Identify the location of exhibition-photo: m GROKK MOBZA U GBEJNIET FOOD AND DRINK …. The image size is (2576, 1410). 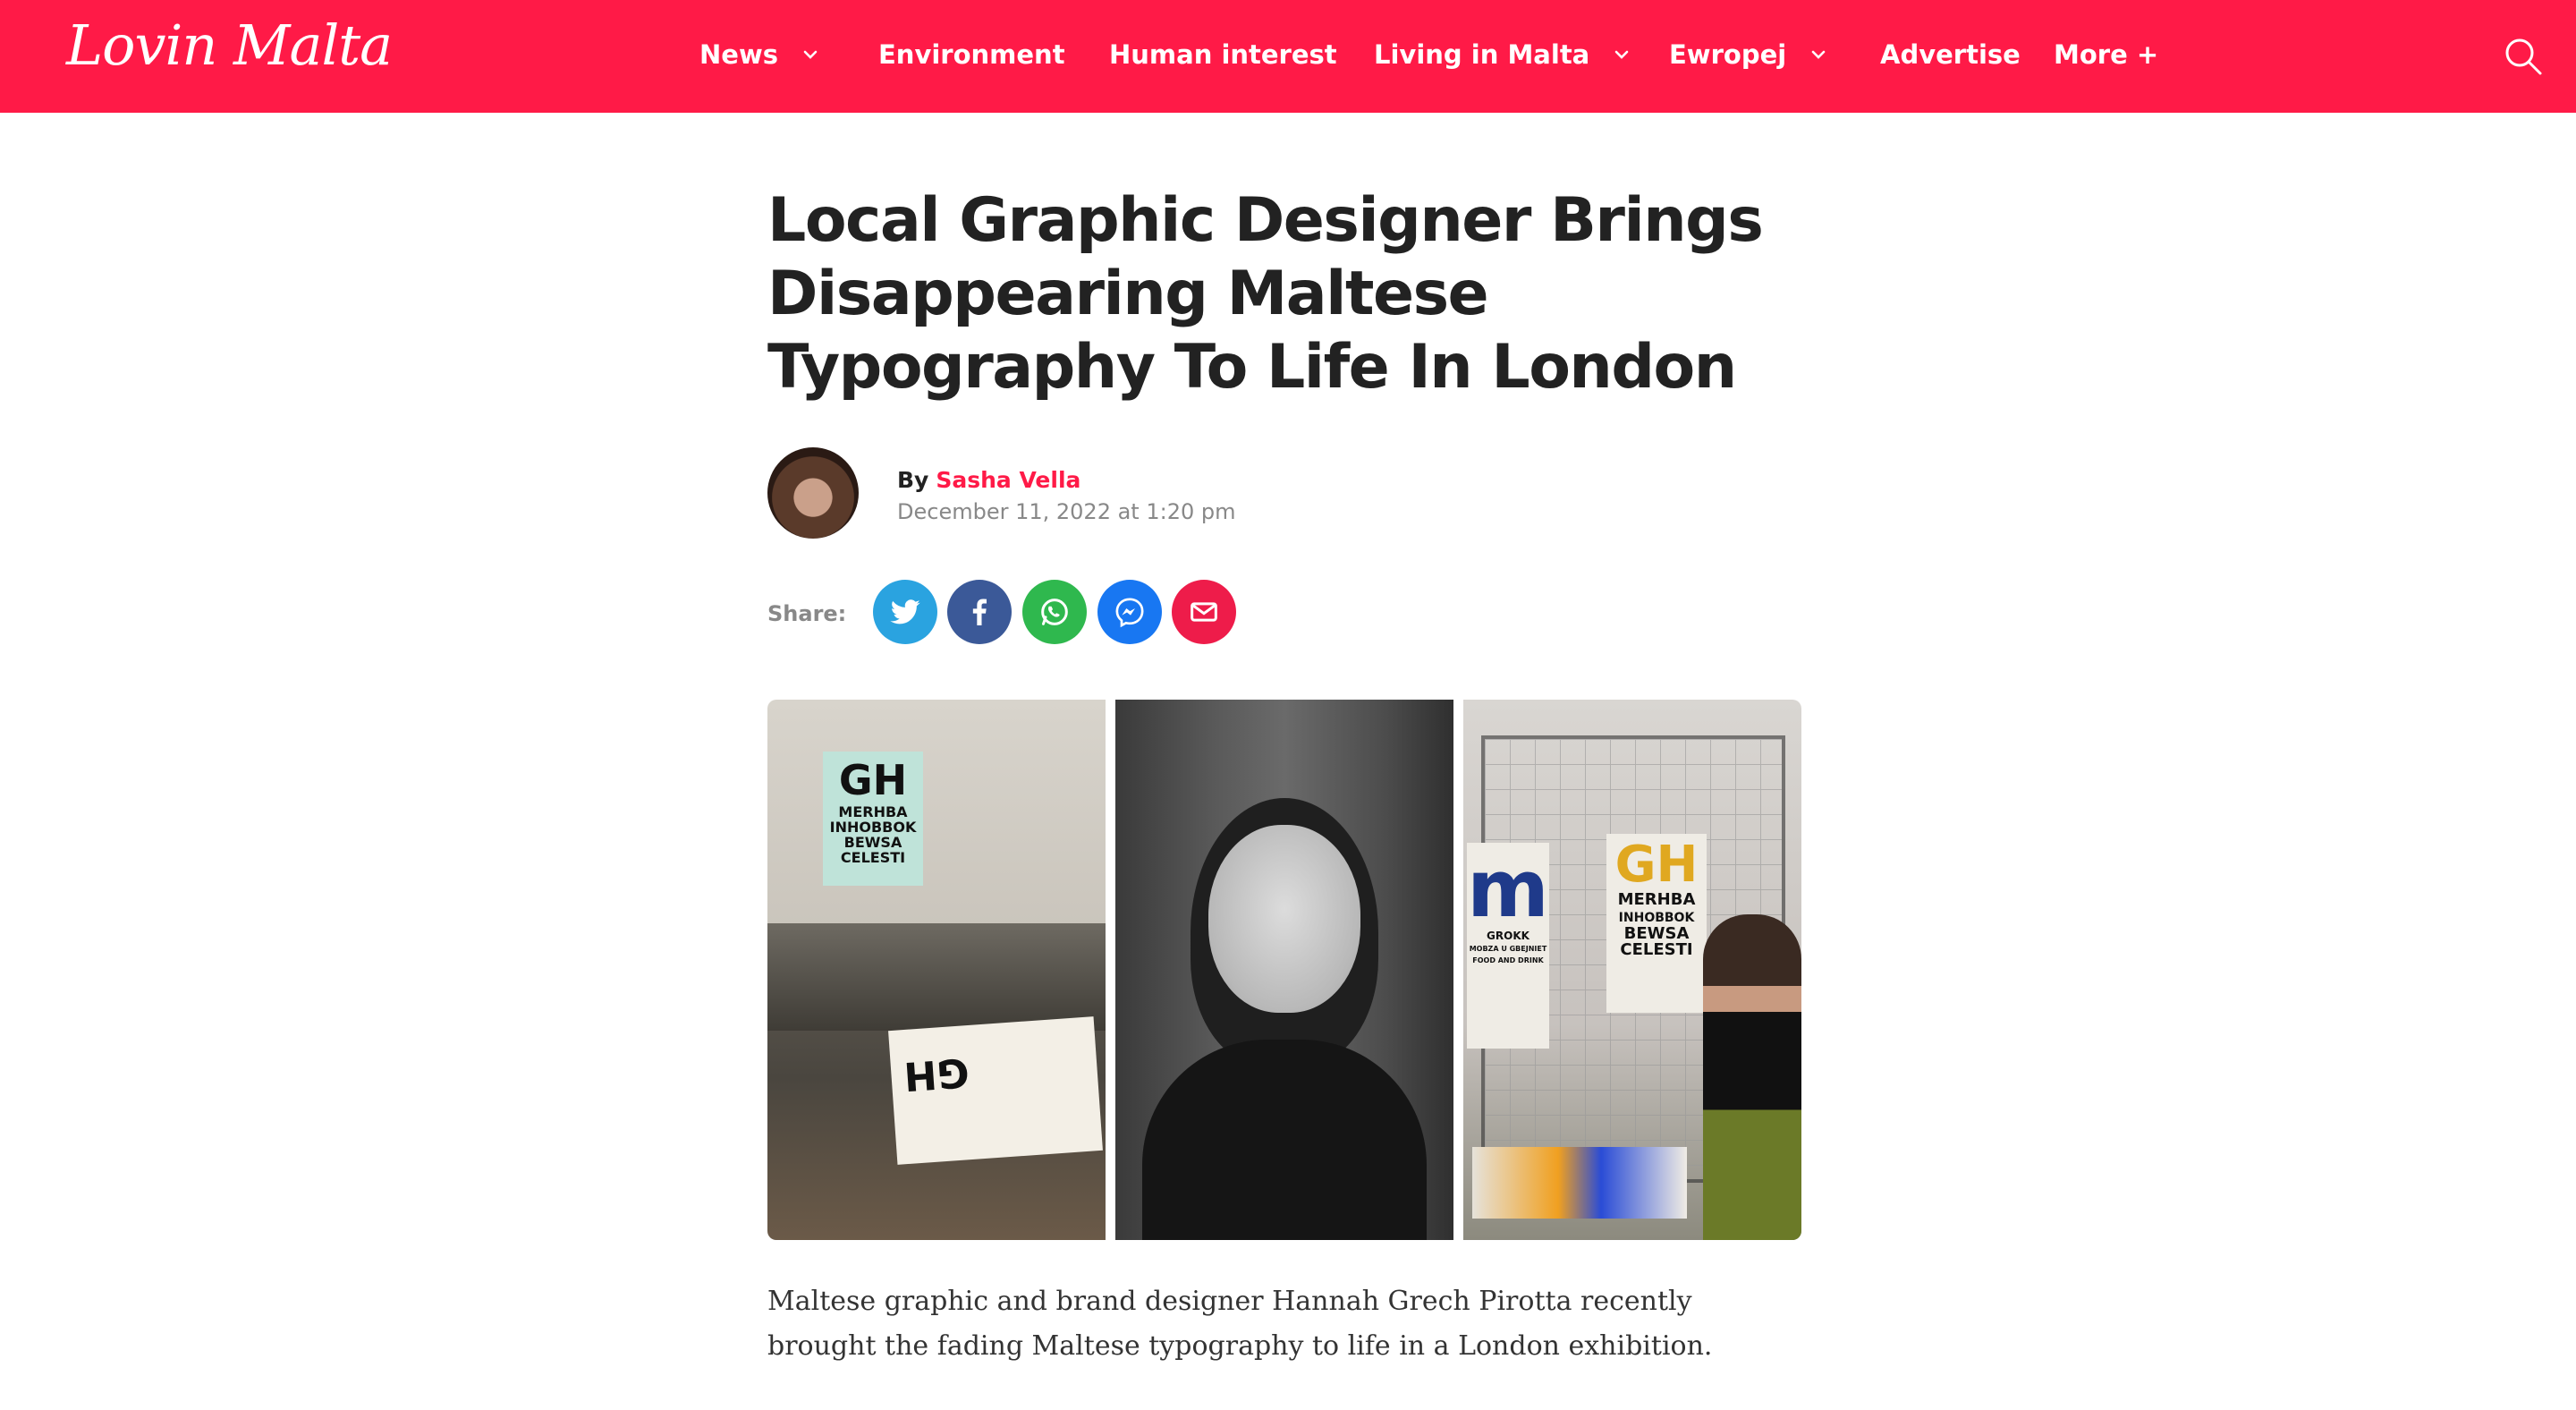
(1632, 970).